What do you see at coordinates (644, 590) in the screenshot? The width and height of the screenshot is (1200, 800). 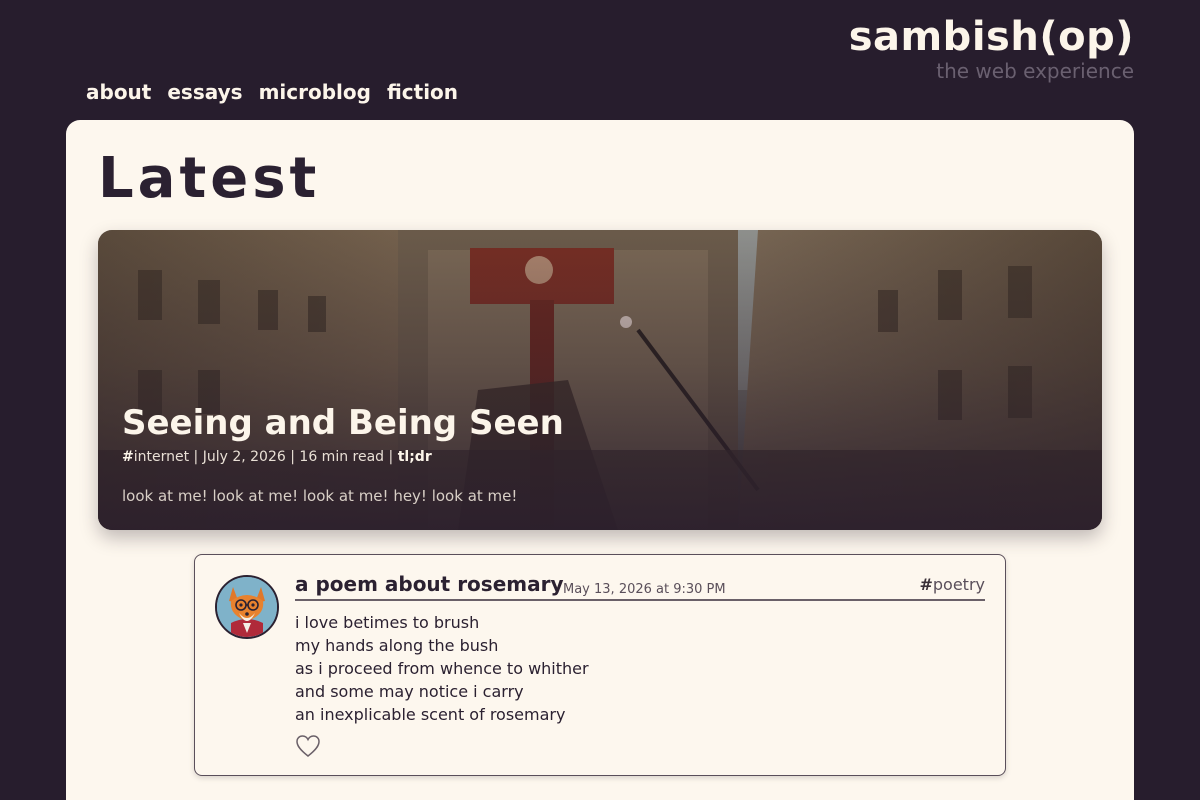 I see `post-date: May 13, 2026 at 9:30 PM` at bounding box center [644, 590].